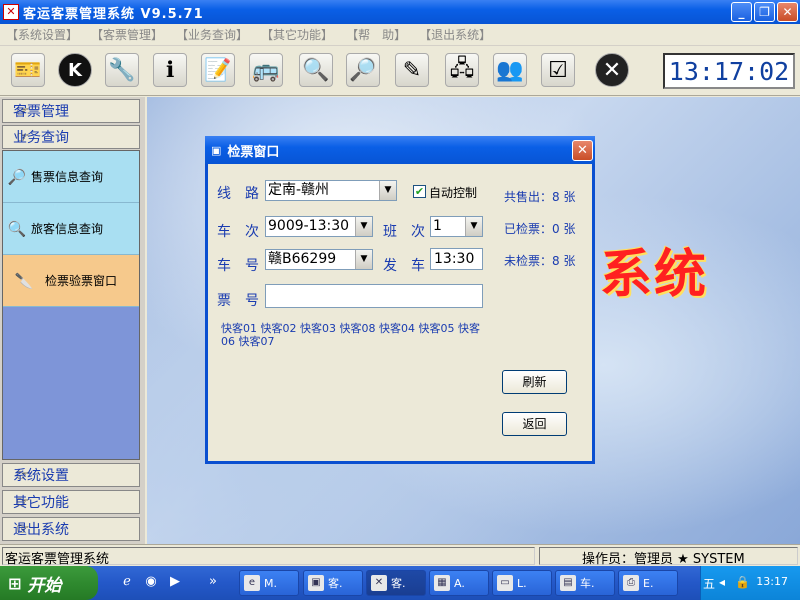  I want to click on minimize-button: _, so click(741, 12).